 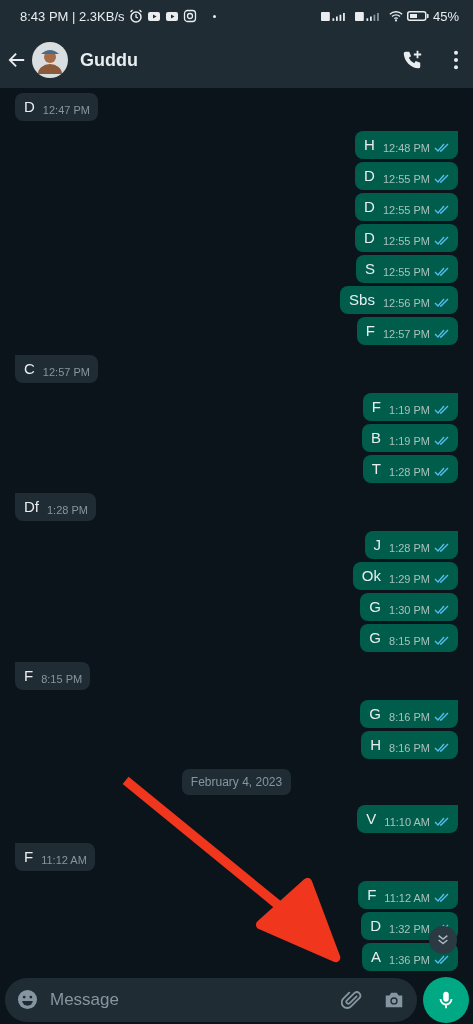 I want to click on message-time: 1:30 PM, so click(x=409, y=610).